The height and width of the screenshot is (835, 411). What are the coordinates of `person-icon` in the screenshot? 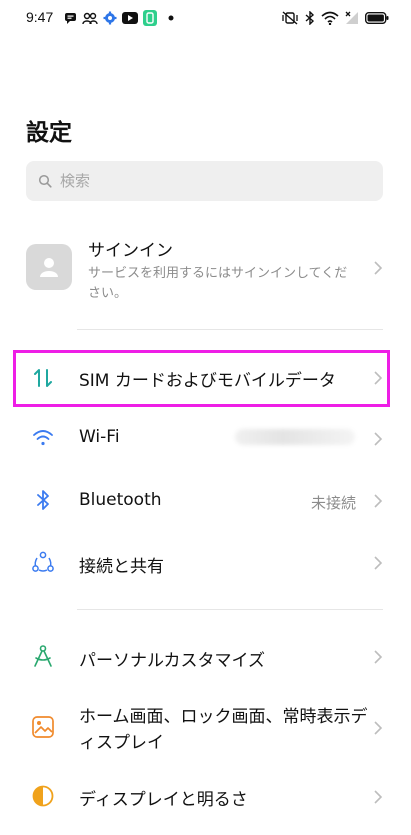 It's located at (49, 267).